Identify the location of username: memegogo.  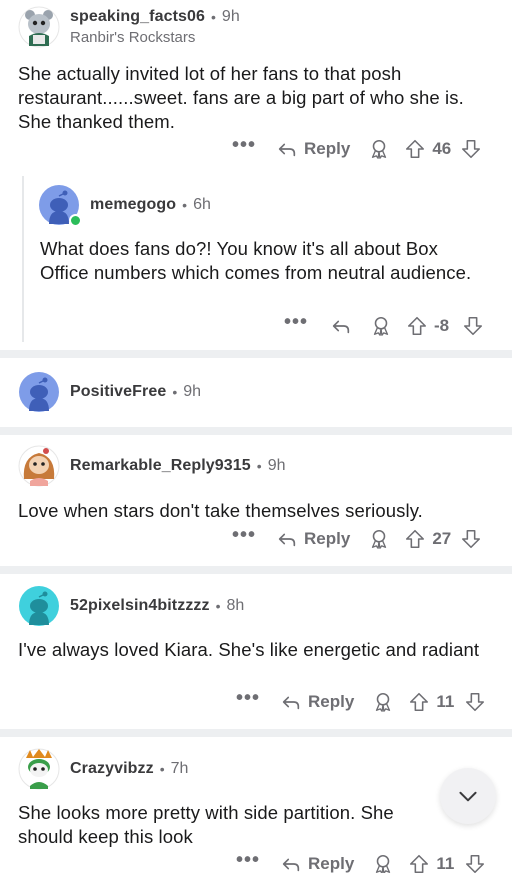
(133, 205).